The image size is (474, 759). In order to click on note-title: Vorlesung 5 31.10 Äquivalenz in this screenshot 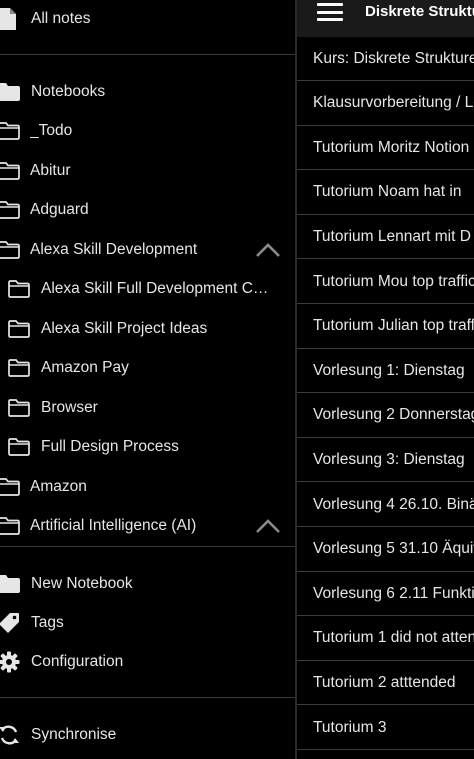, I will do `click(393, 549)`.